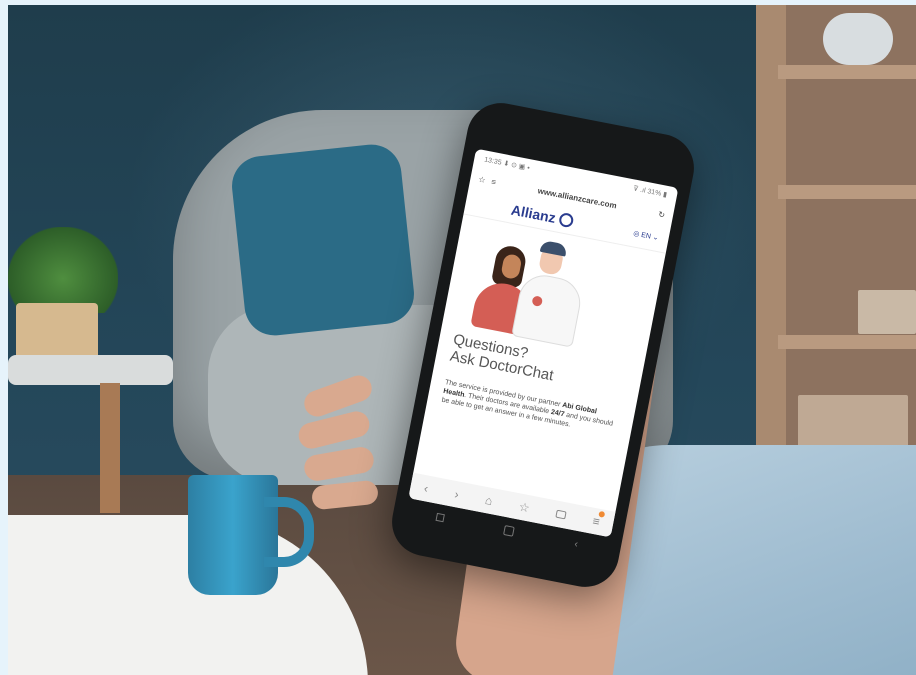 This screenshot has height=675, width=916. I want to click on status-time: 13:35, so click(493, 161).